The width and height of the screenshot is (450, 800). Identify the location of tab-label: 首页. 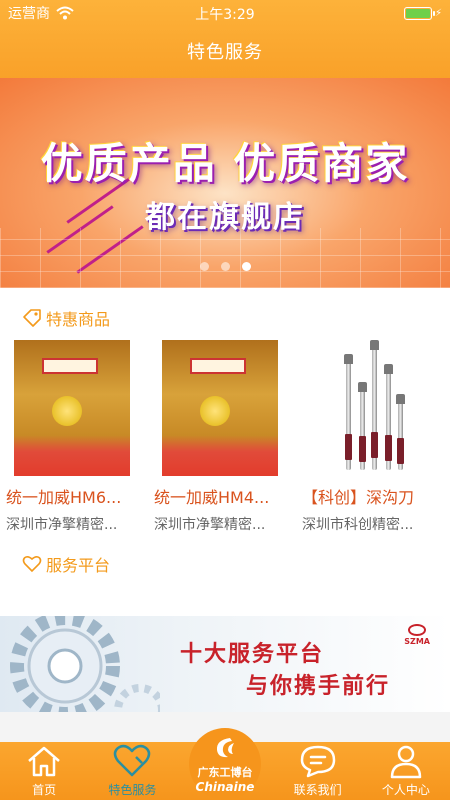
(44, 790).